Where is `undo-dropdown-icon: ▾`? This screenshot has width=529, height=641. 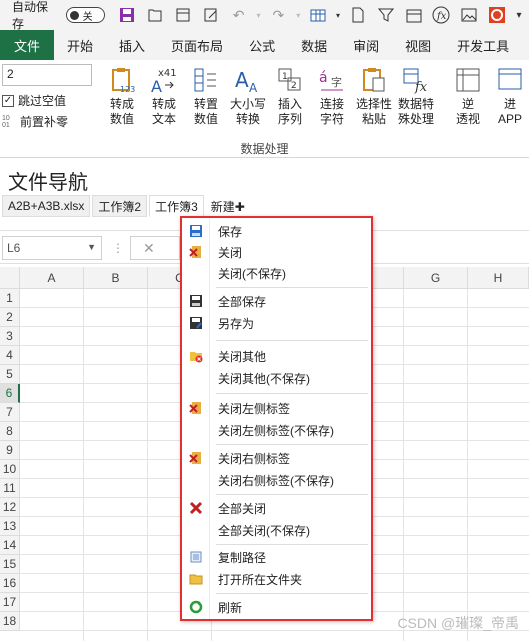 undo-dropdown-icon: ▾ is located at coordinates (259, 15).